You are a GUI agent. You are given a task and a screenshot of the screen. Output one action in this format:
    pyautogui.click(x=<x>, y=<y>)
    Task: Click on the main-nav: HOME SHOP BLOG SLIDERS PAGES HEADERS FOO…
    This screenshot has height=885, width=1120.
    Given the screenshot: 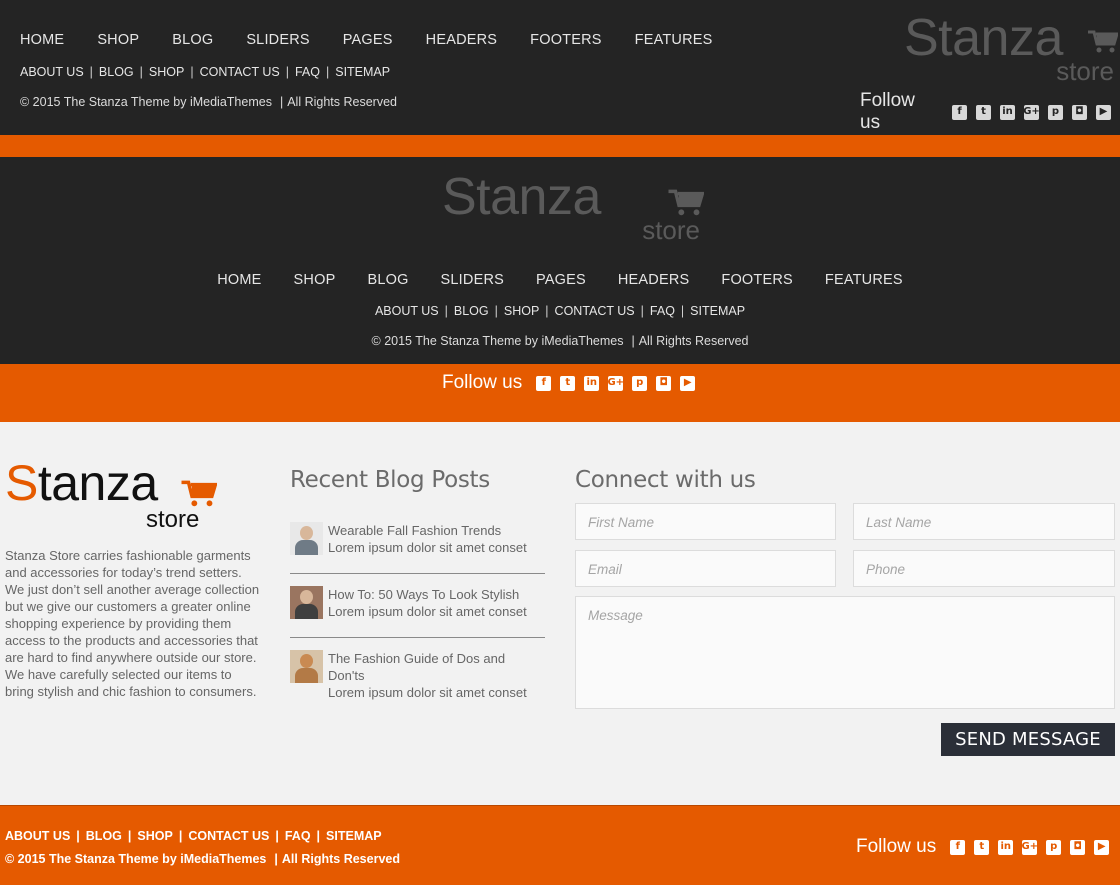 What is the action you would take?
    pyautogui.click(x=560, y=280)
    